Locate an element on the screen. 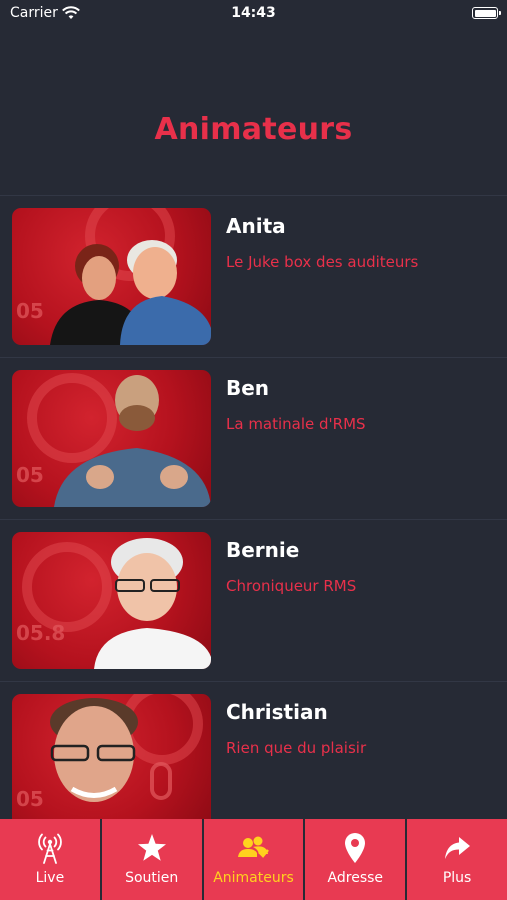  star-icon is located at coordinates (152, 848).